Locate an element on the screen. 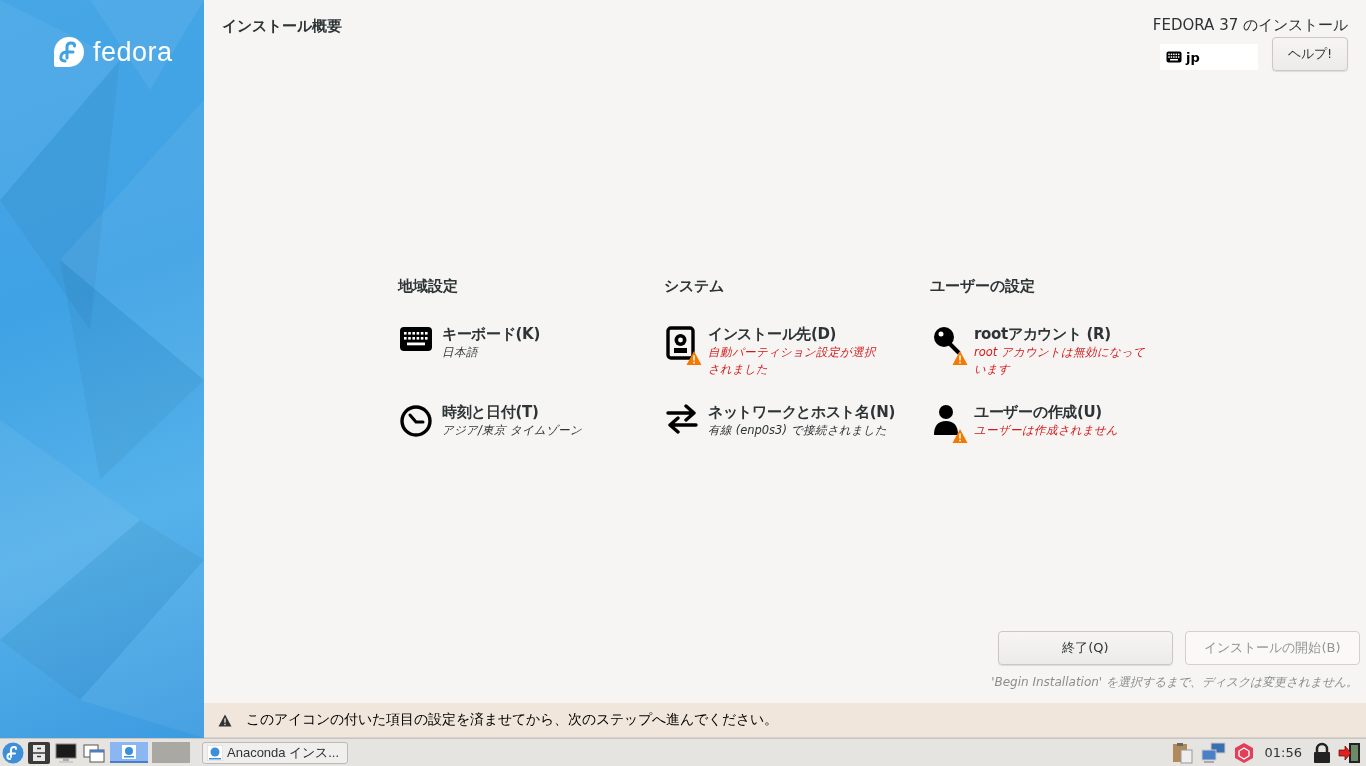  warning-disk-icon is located at coordinates (682, 343).